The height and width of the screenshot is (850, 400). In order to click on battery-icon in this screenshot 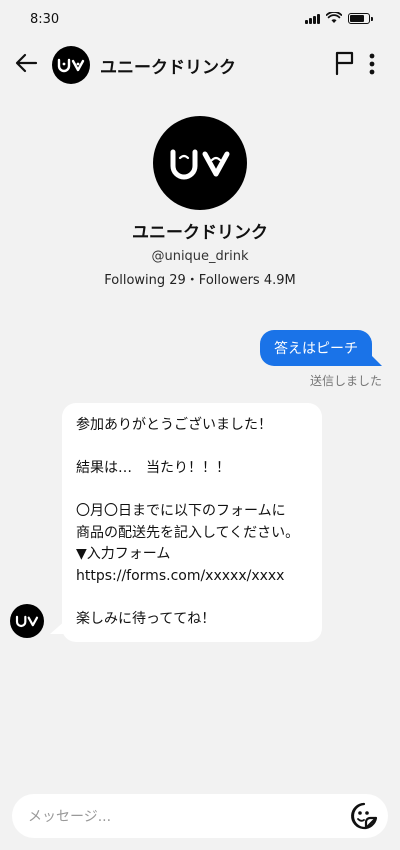, I will do `click(360, 18)`.